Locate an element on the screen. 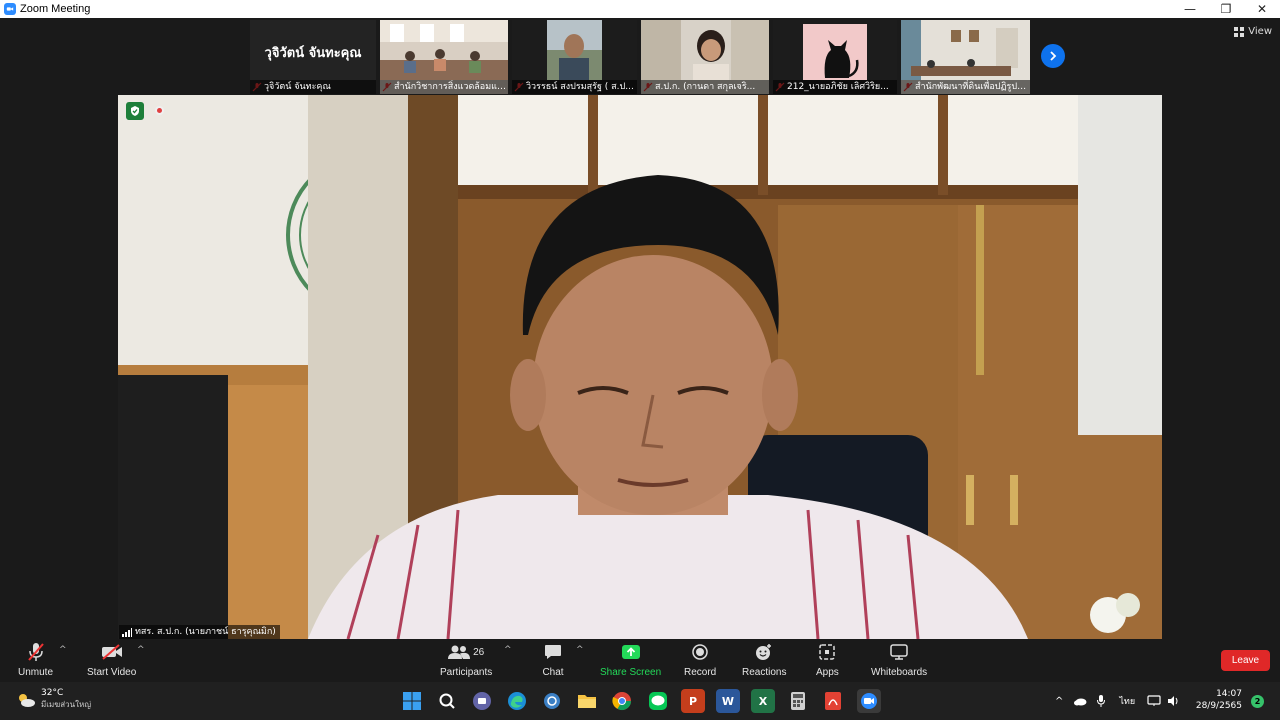 This screenshot has height=720, width=1280. speaker-name-text: ทสร. ส.ป.ก. (นายภาชน์ ธารุคุณมิก) is located at coordinates (205, 632).